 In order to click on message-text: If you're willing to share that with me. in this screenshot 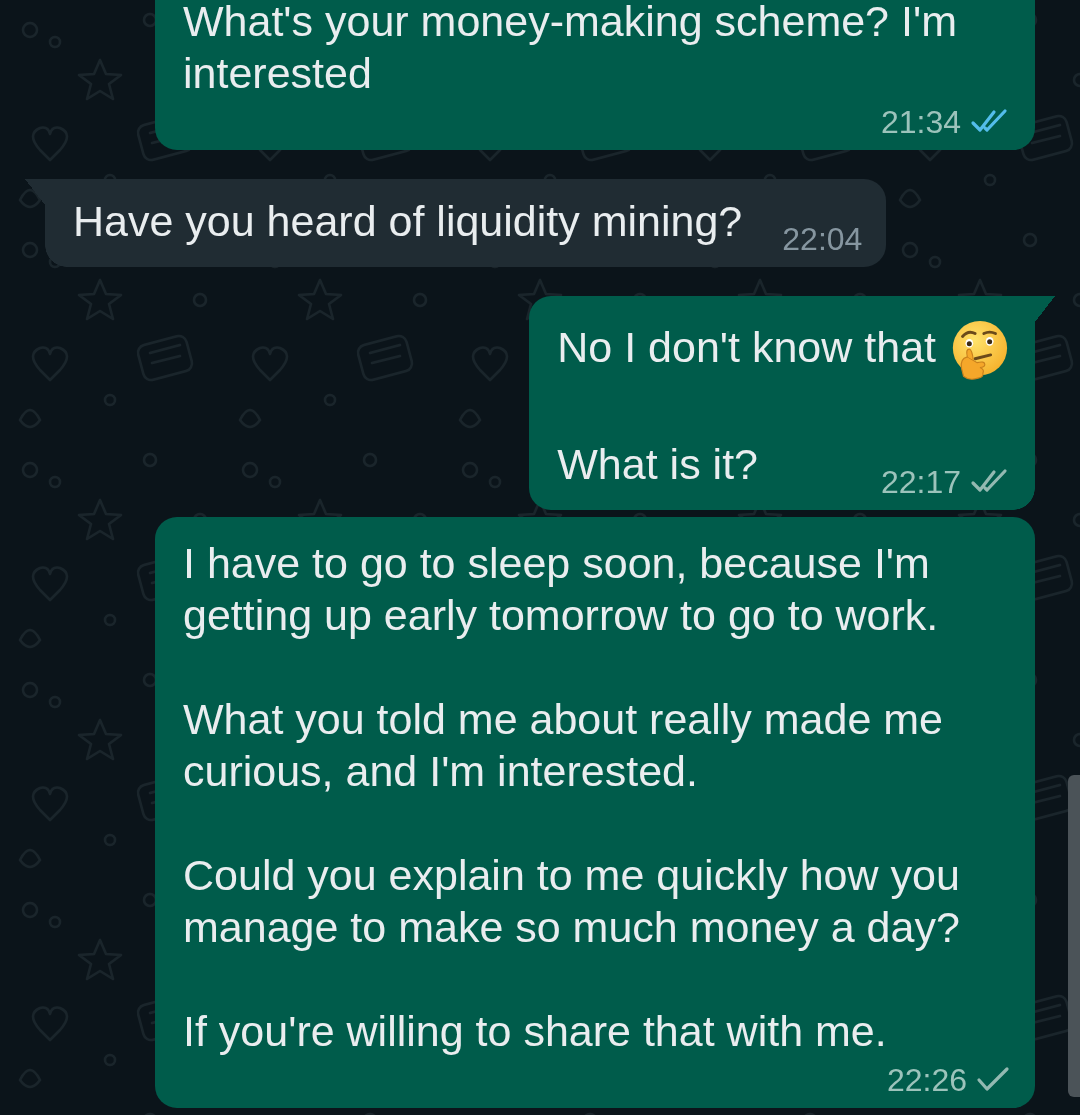, I will do `click(535, 1031)`.